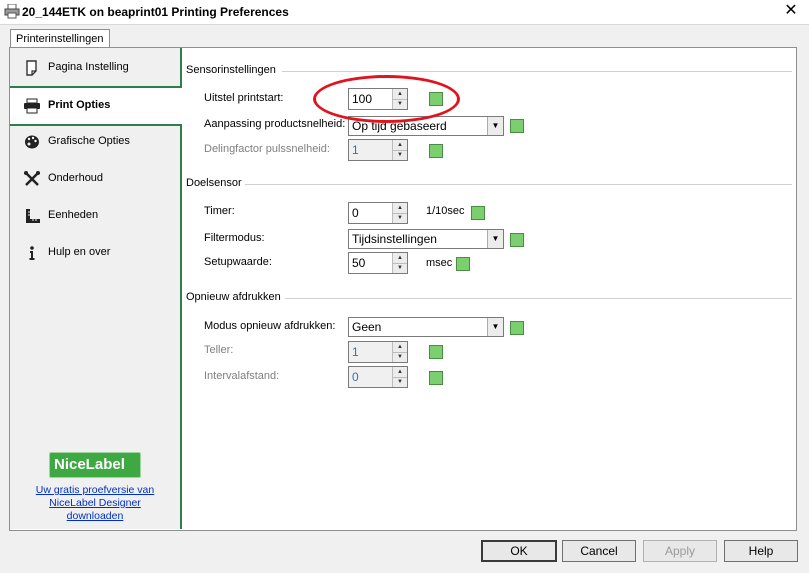 The width and height of the screenshot is (809, 573). What do you see at coordinates (367, 327) in the screenshot?
I see `select-value: Geen` at bounding box center [367, 327].